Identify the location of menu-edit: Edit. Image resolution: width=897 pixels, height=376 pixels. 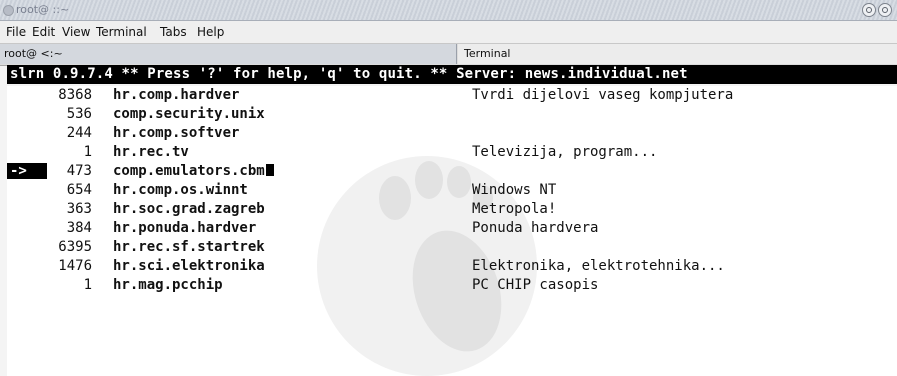
(43, 32).